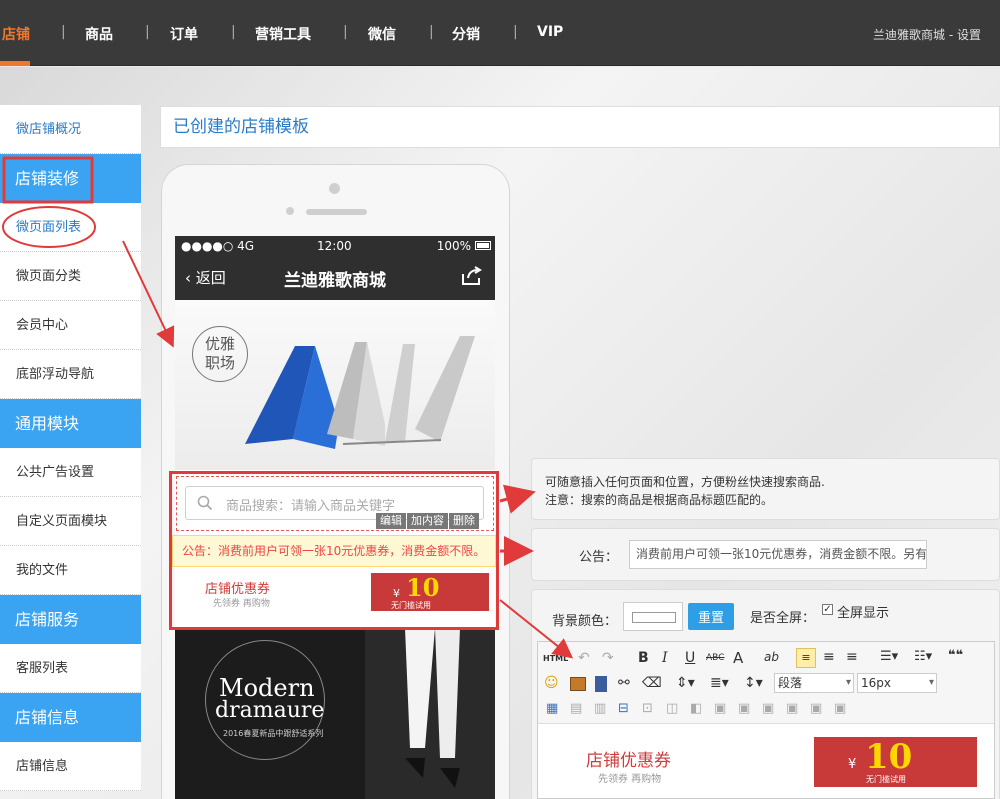  What do you see at coordinates (70, 374) in the screenshot?
I see `sidebar-item-bottom-nav: 底部浮动导航` at bounding box center [70, 374].